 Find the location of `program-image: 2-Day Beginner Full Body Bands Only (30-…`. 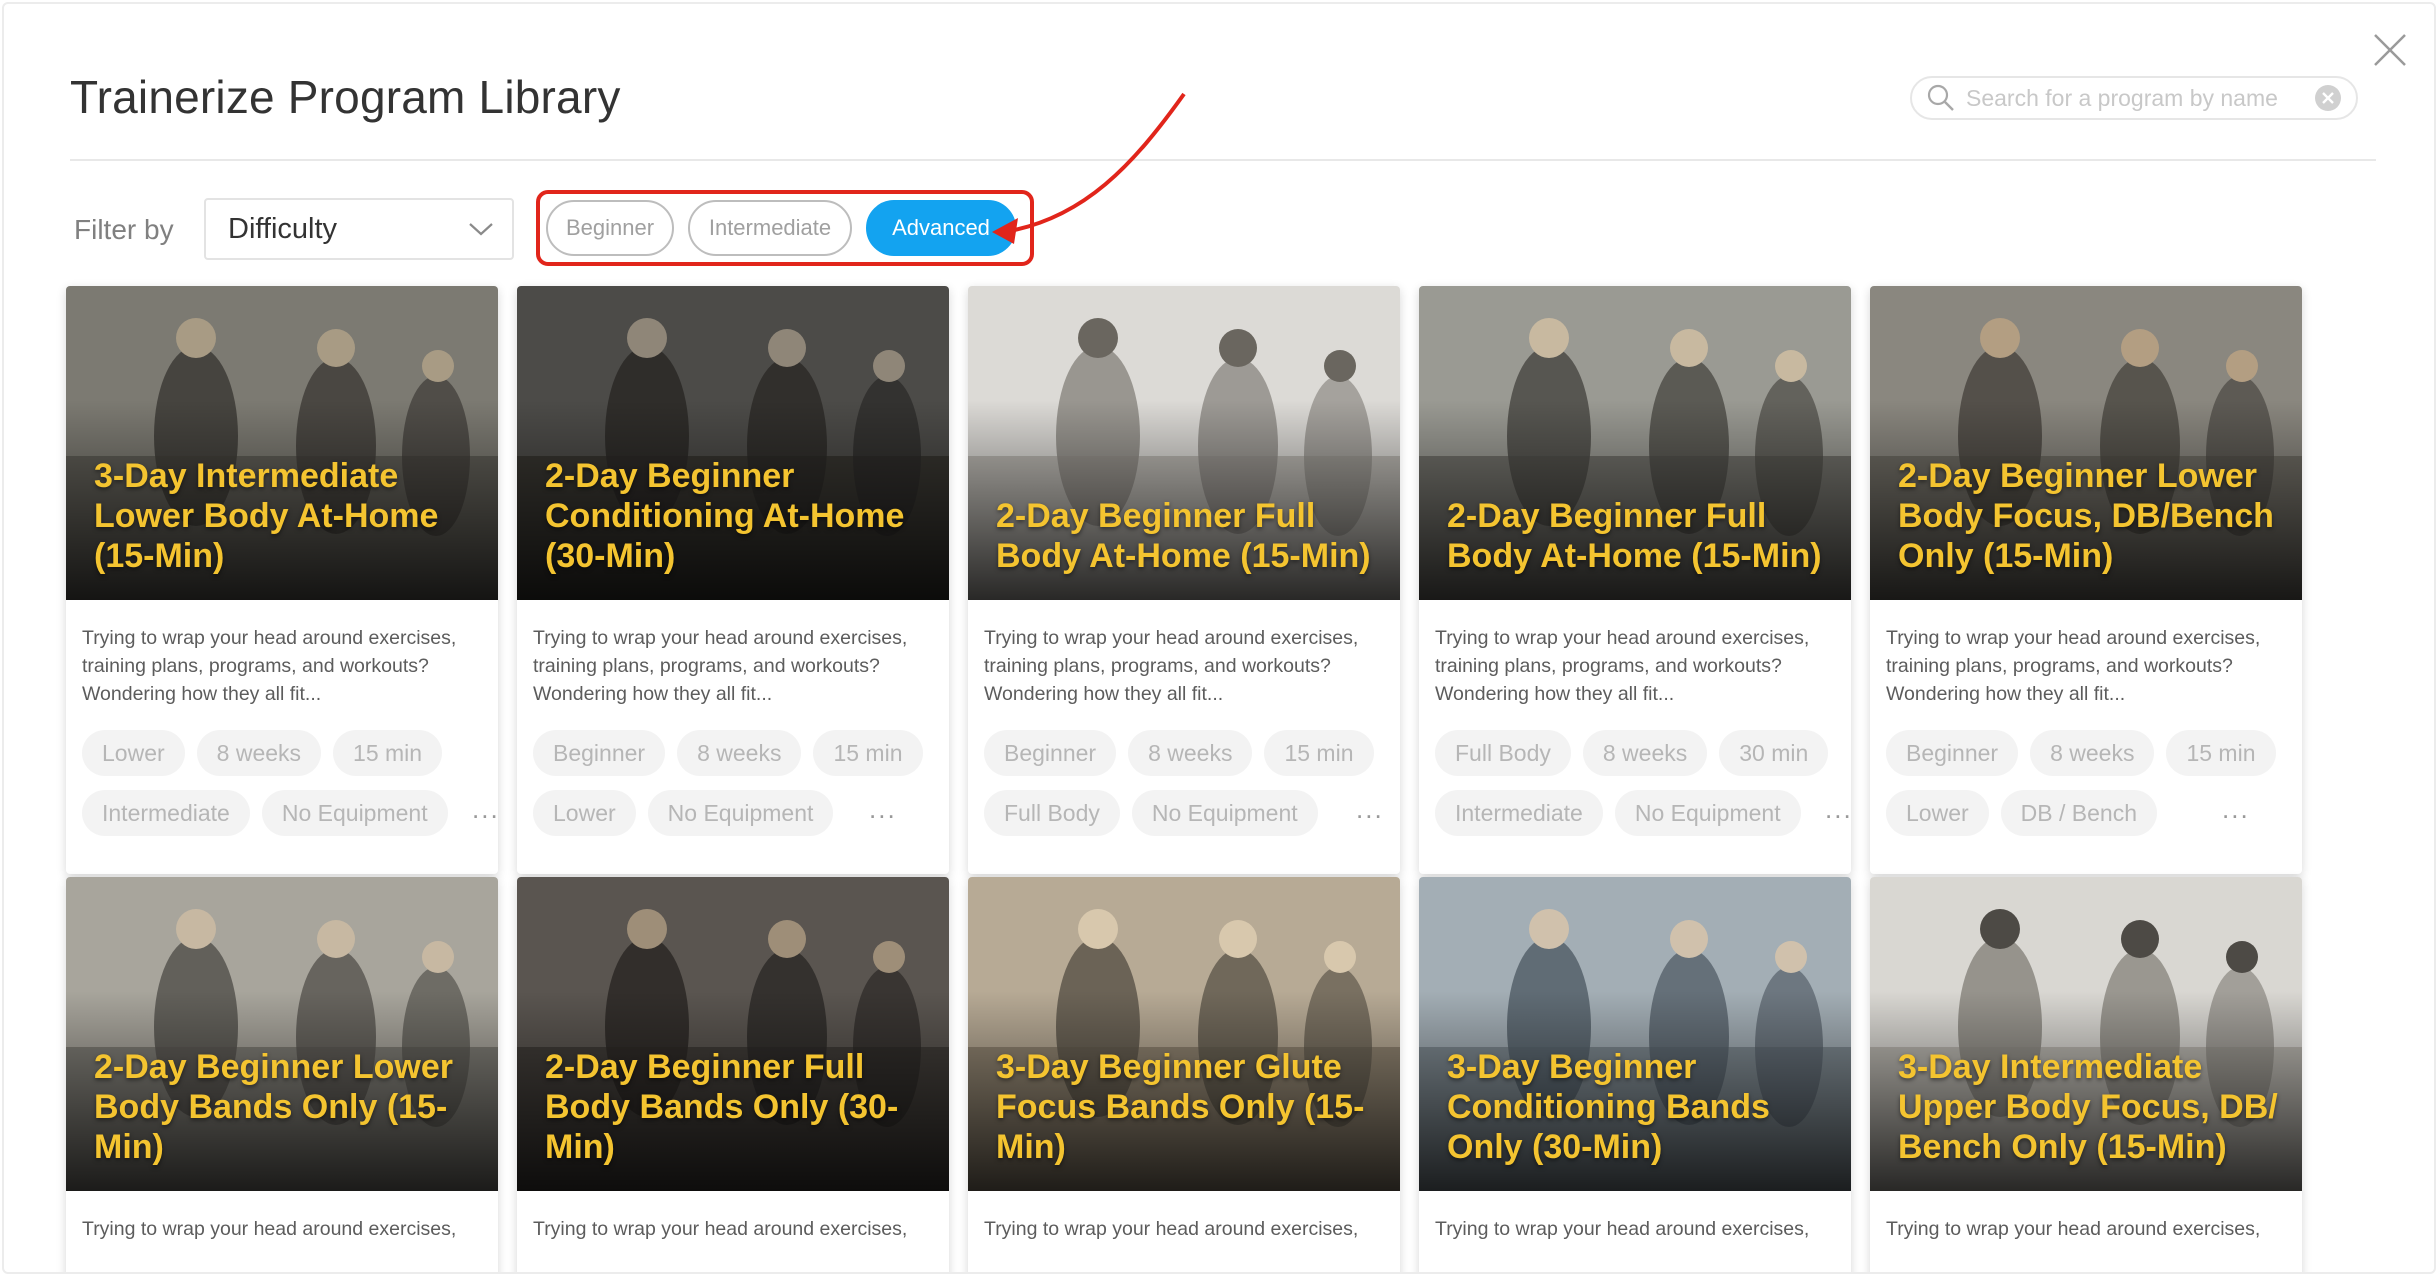

program-image: 2-Day Beginner Full Body Bands Only (30-… is located at coordinates (733, 1034).